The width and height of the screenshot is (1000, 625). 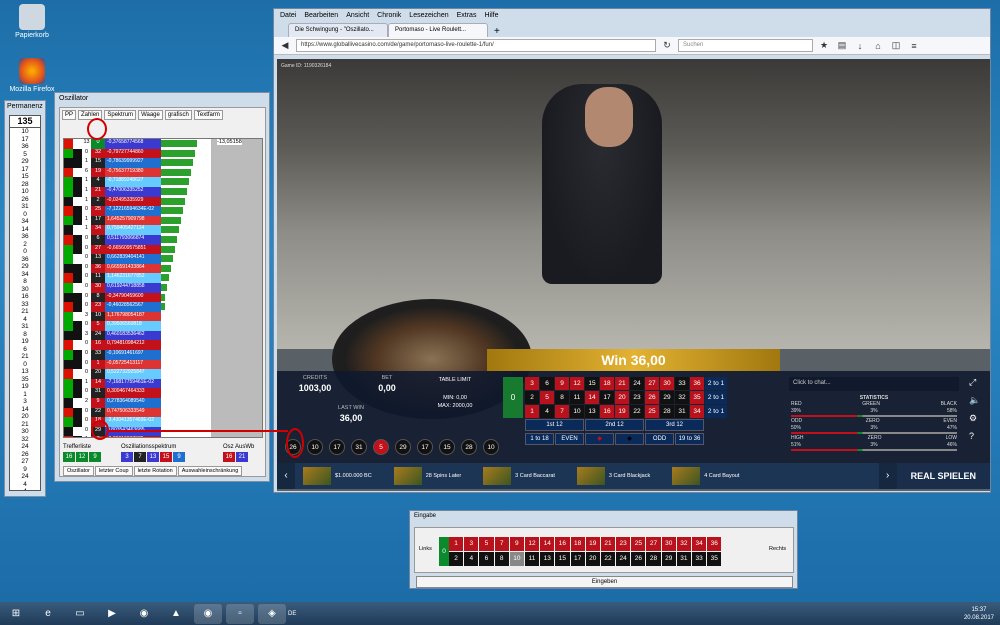 What do you see at coordinates (607, 397) in the screenshot?
I see `board-number: 17` at bounding box center [607, 397].